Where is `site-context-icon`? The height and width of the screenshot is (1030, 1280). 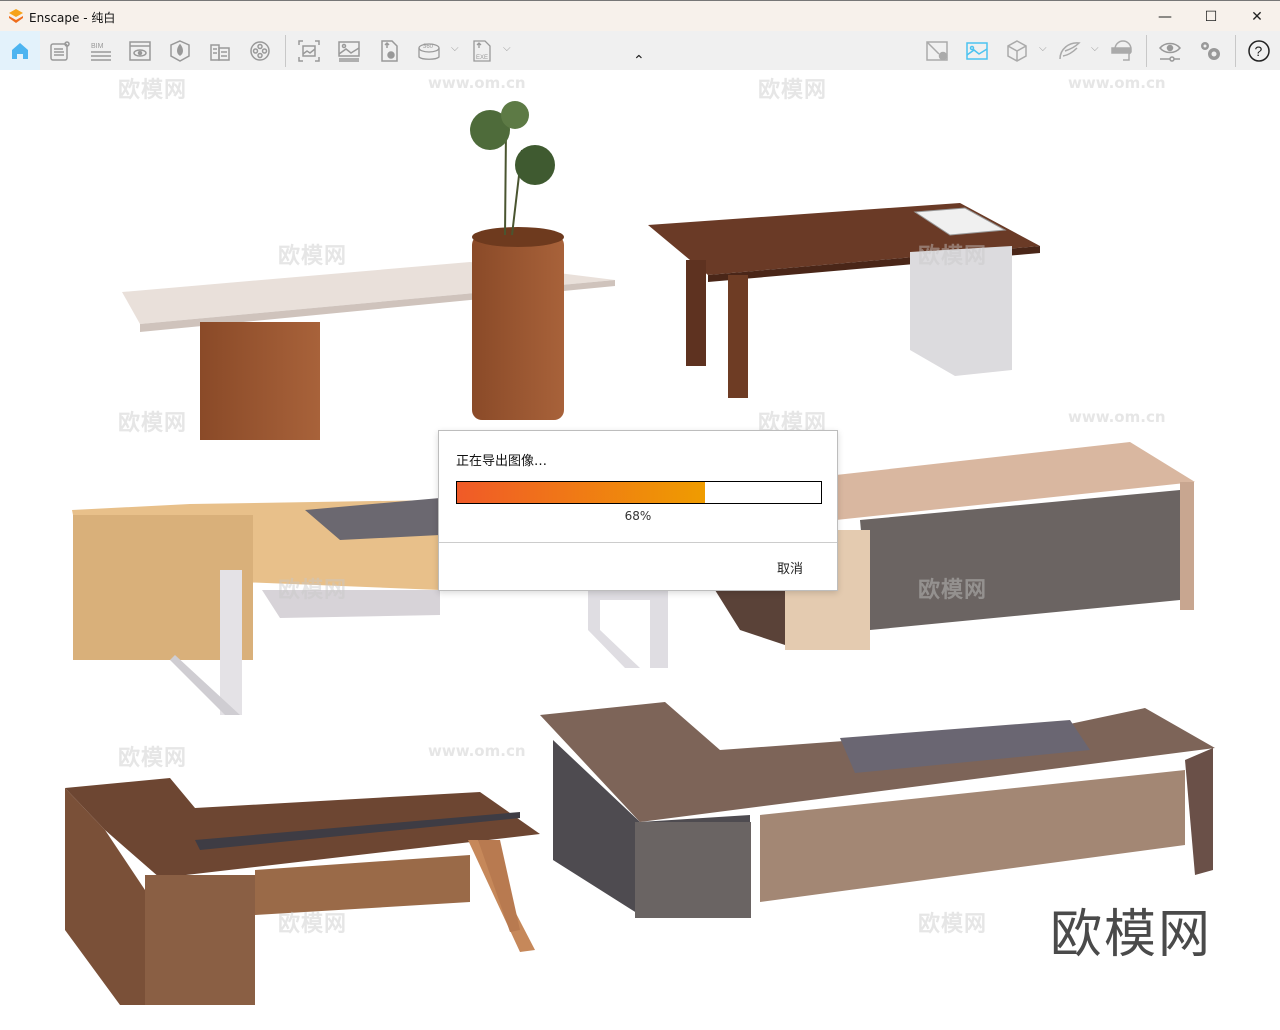
site-context-icon is located at coordinates (180, 51).